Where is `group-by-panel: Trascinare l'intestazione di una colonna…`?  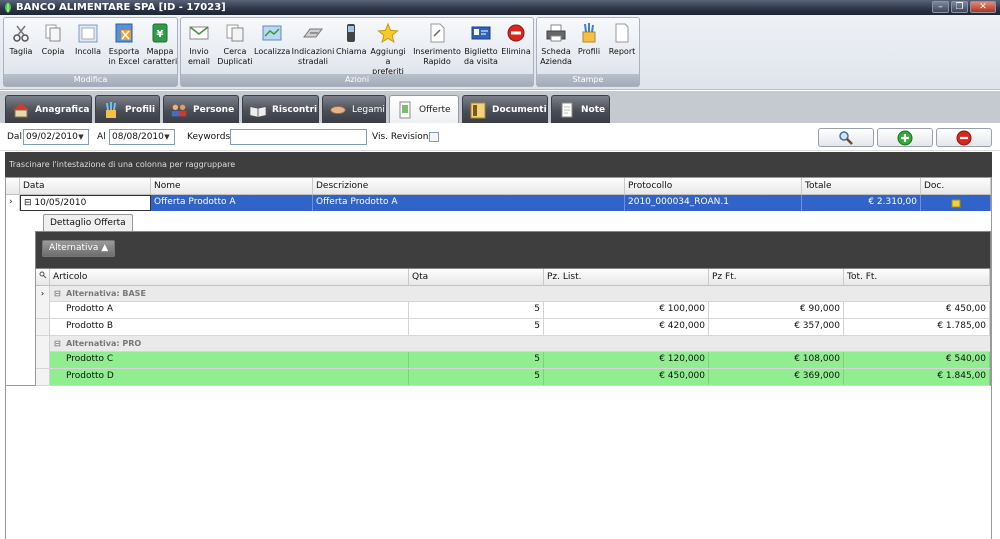
group-by-panel: Trascinare l'intestazione di una colonna… is located at coordinates (498, 164).